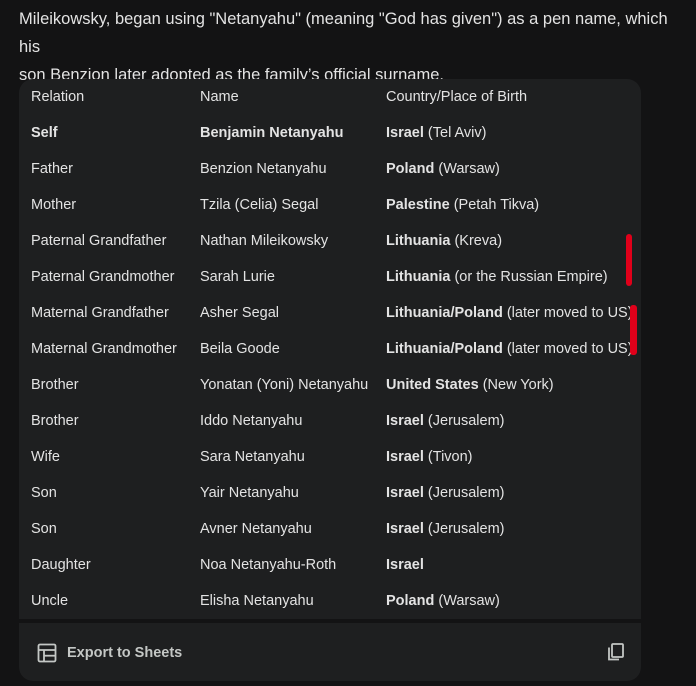 This screenshot has width=696, height=686. What do you see at coordinates (58, 97) in the screenshot?
I see `header-relation: Relation` at bounding box center [58, 97].